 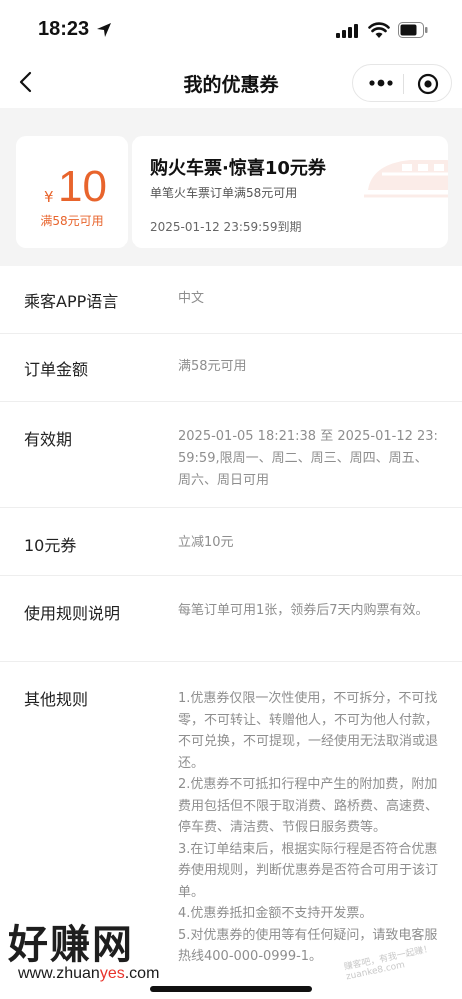 What do you see at coordinates (231, 300) in the screenshot?
I see `detail-row-language: 乘客APP语言 中文` at bounding box center [231, 300].